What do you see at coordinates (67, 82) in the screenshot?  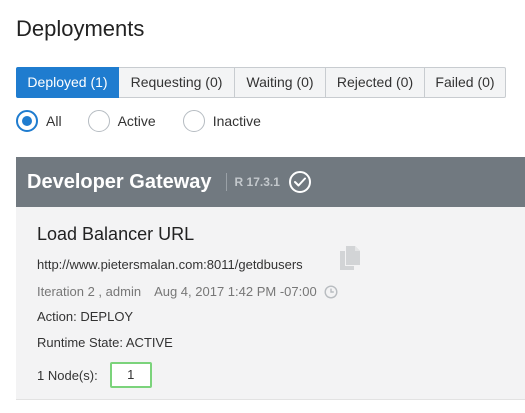 I see `tab-deployed: Deployed (1)` at bounding box center [67, 82].